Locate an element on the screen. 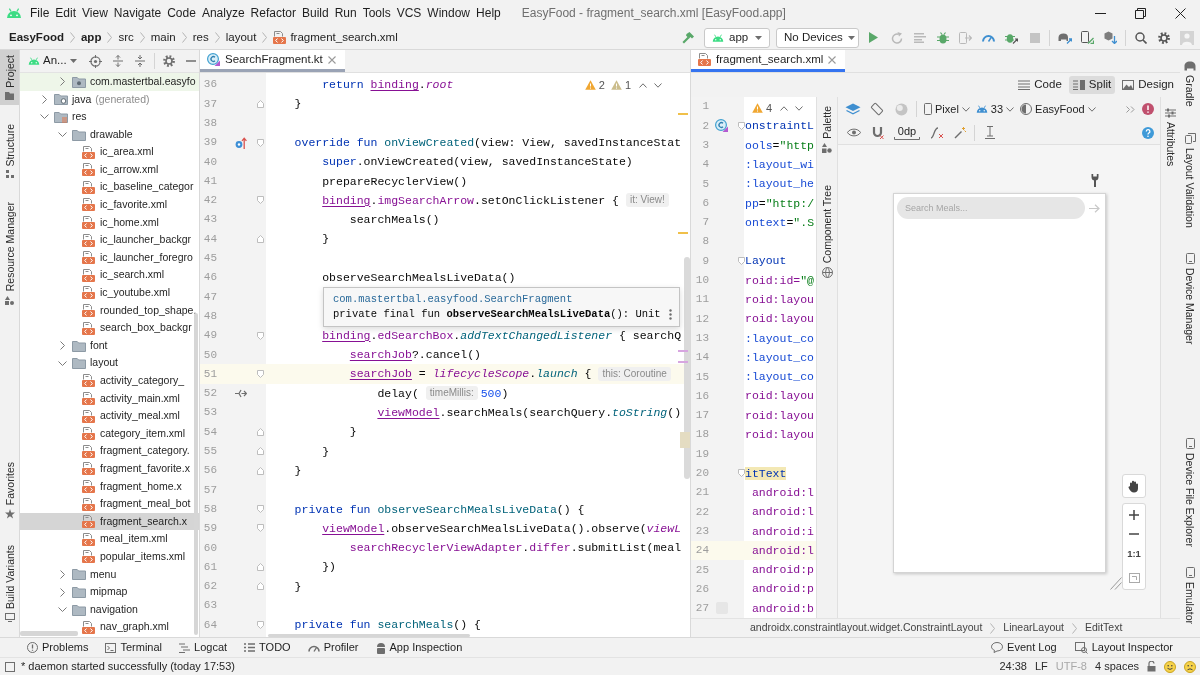 The width and height of the screenshot is (1200, 675). tool-window-tab: Emulator is located at coordinates (1190, 595).